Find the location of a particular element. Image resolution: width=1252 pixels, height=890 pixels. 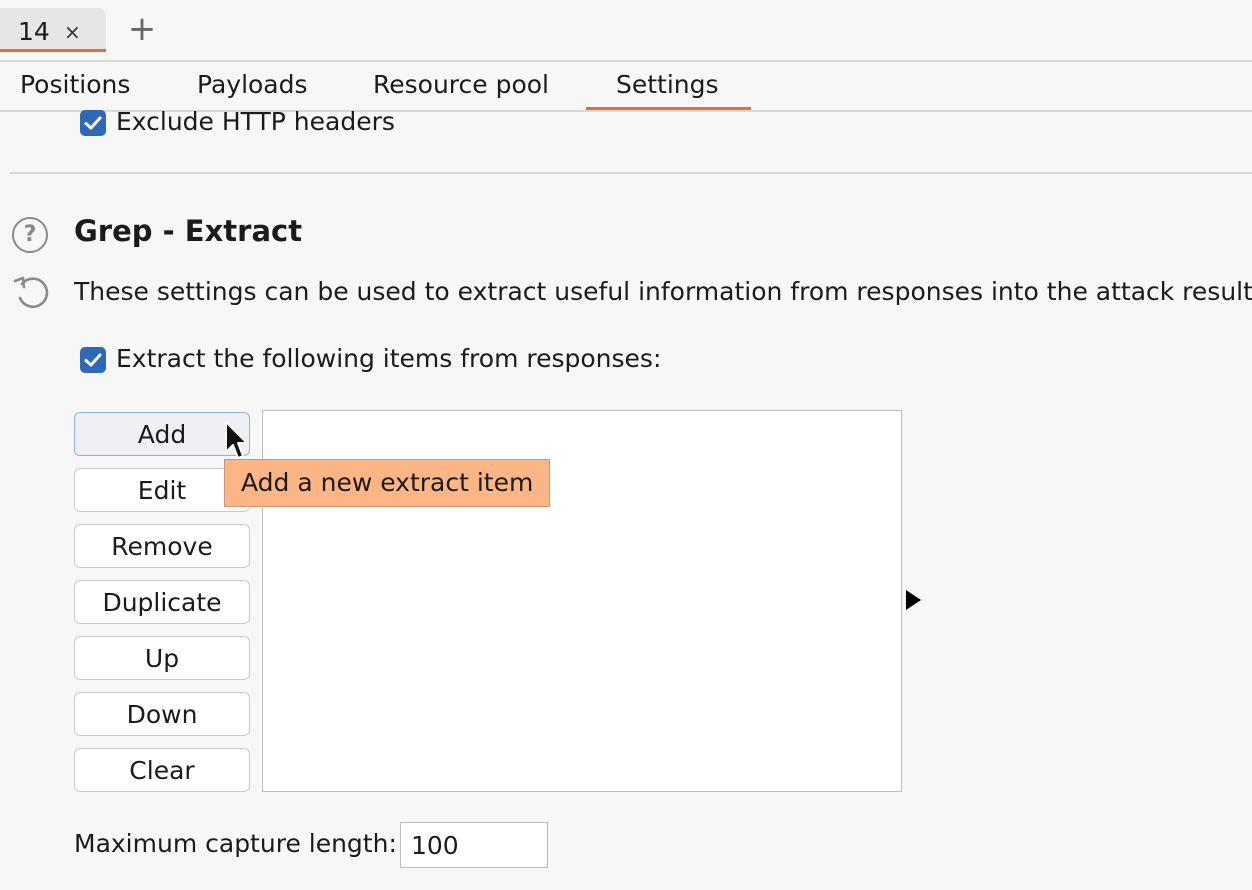

reset-icon is located at coordinates (32, 292).